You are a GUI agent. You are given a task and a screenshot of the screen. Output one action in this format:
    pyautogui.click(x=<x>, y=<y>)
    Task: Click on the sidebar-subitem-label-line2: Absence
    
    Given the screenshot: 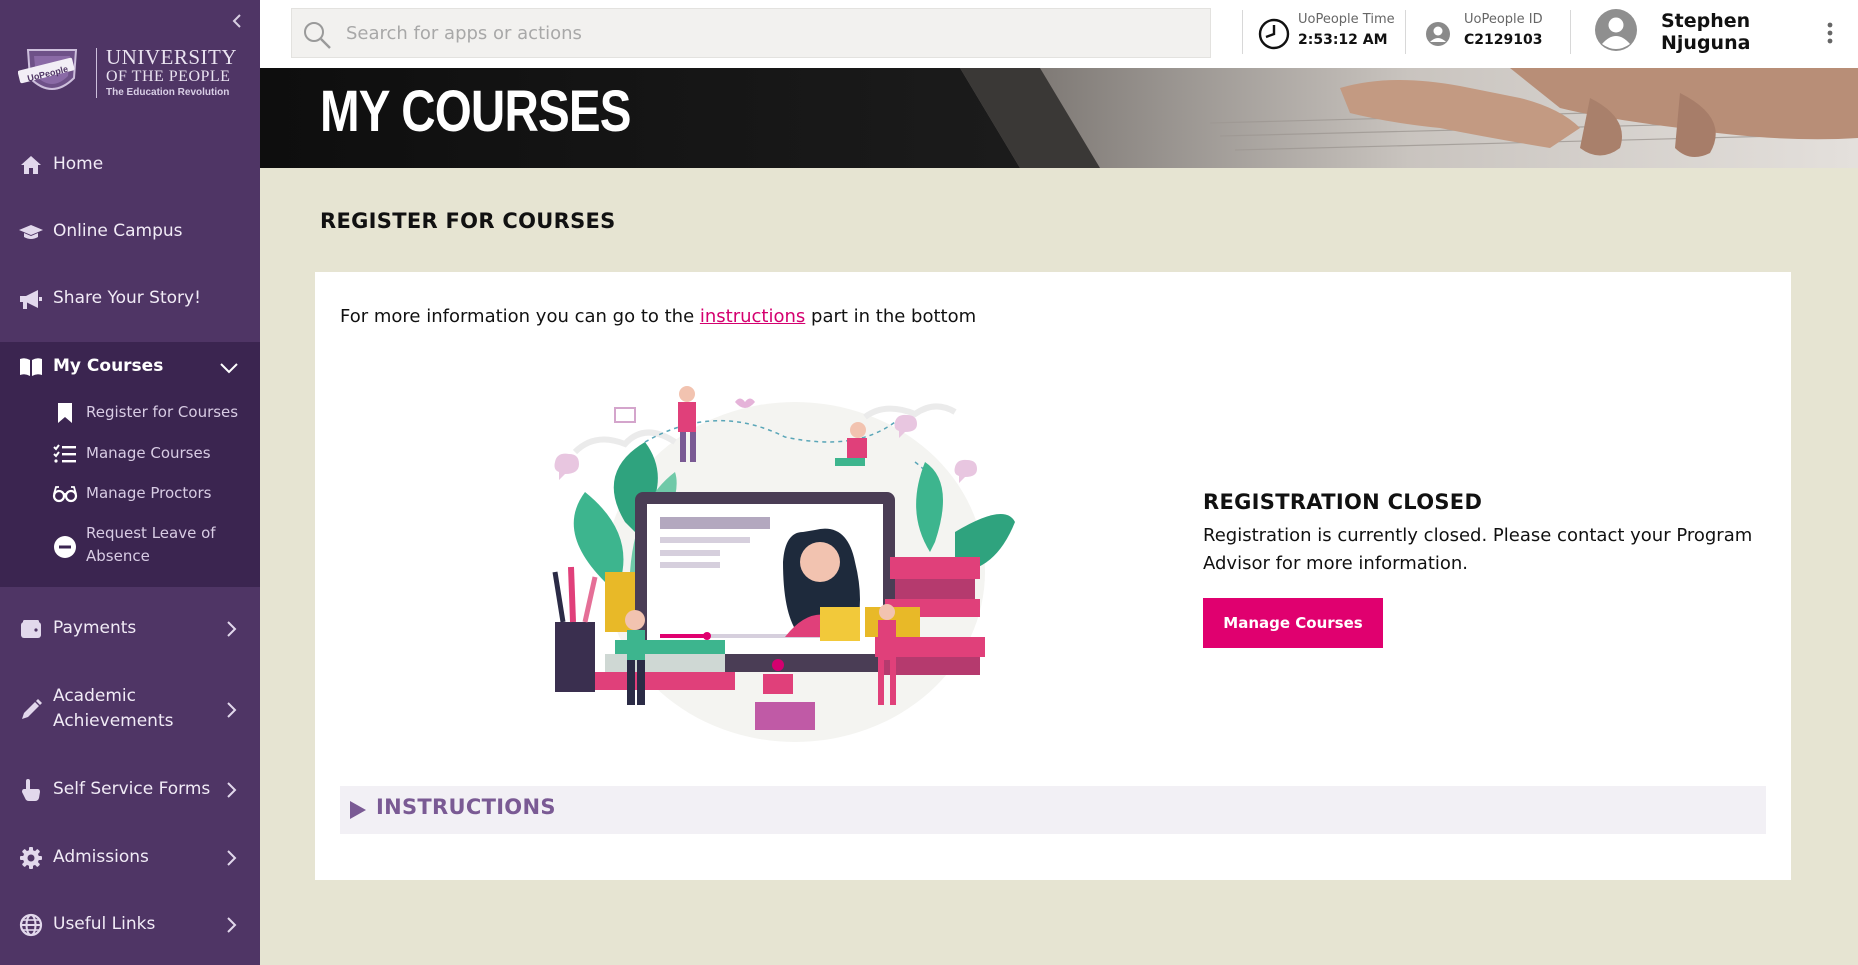 What is the action you would take?
    pyautogui.click(x=118, y=556)
    